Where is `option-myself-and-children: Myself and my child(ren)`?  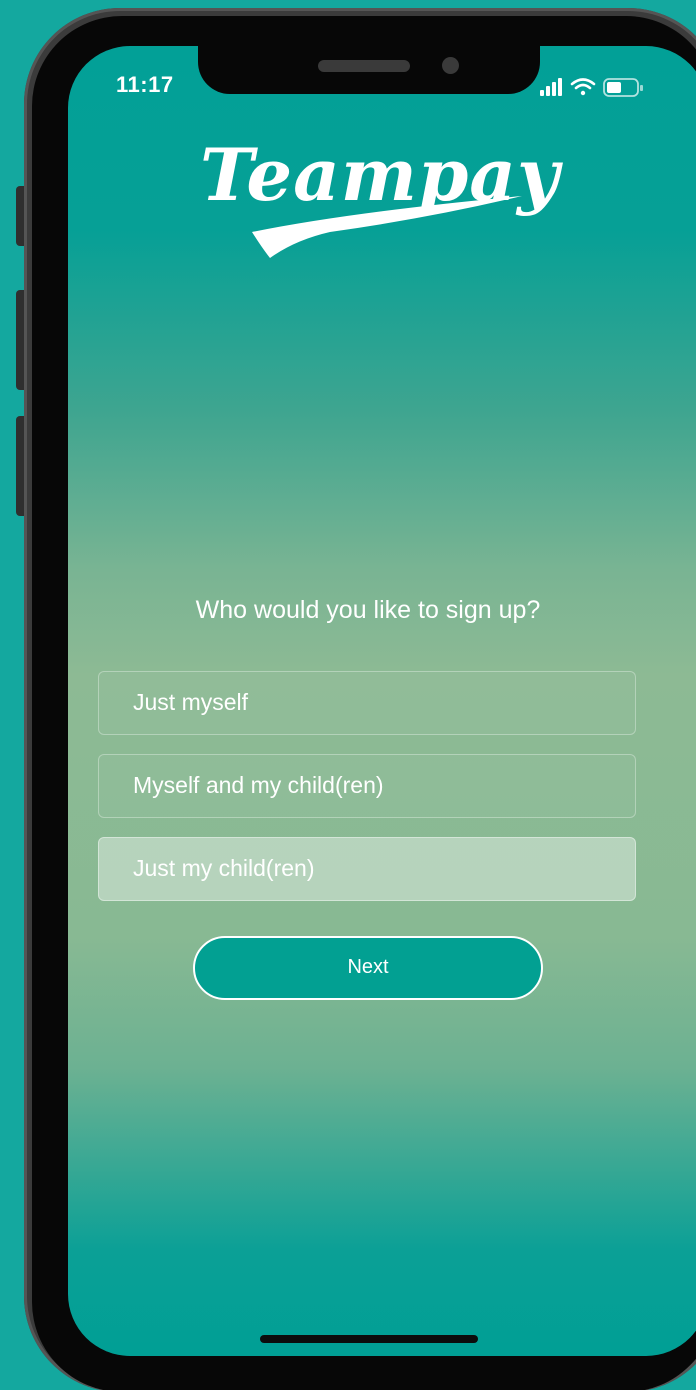
option-myself-and-children: Myself and my child(ren) is located at coordinates (367, 786).